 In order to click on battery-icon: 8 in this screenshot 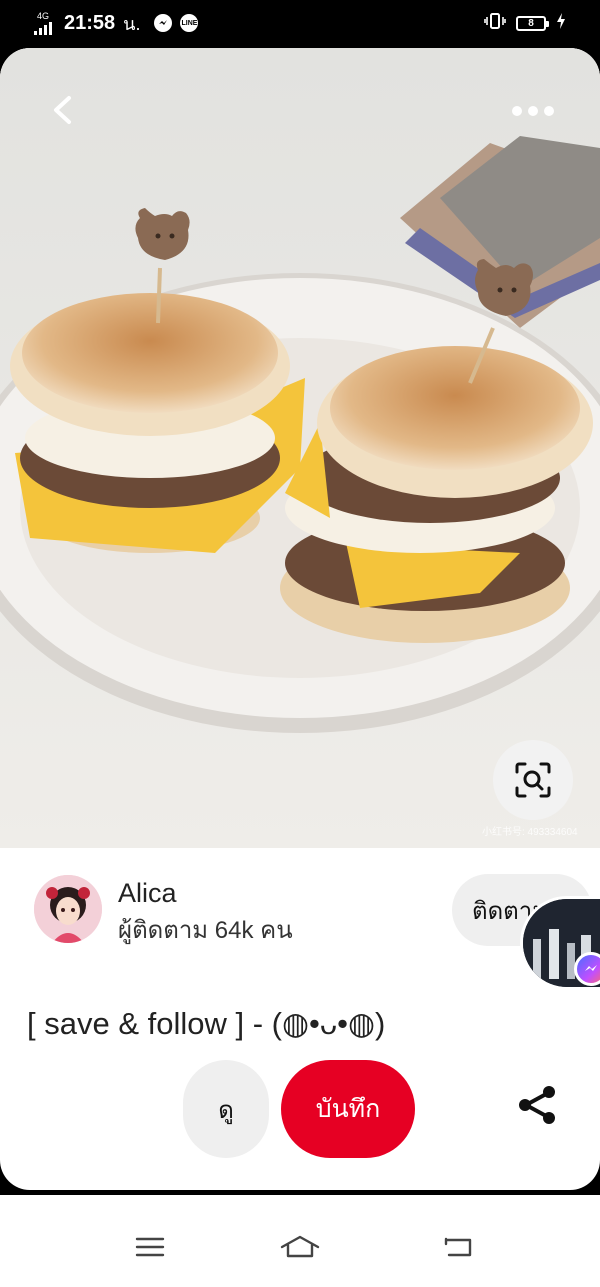, I will do `click(532, 23)`.